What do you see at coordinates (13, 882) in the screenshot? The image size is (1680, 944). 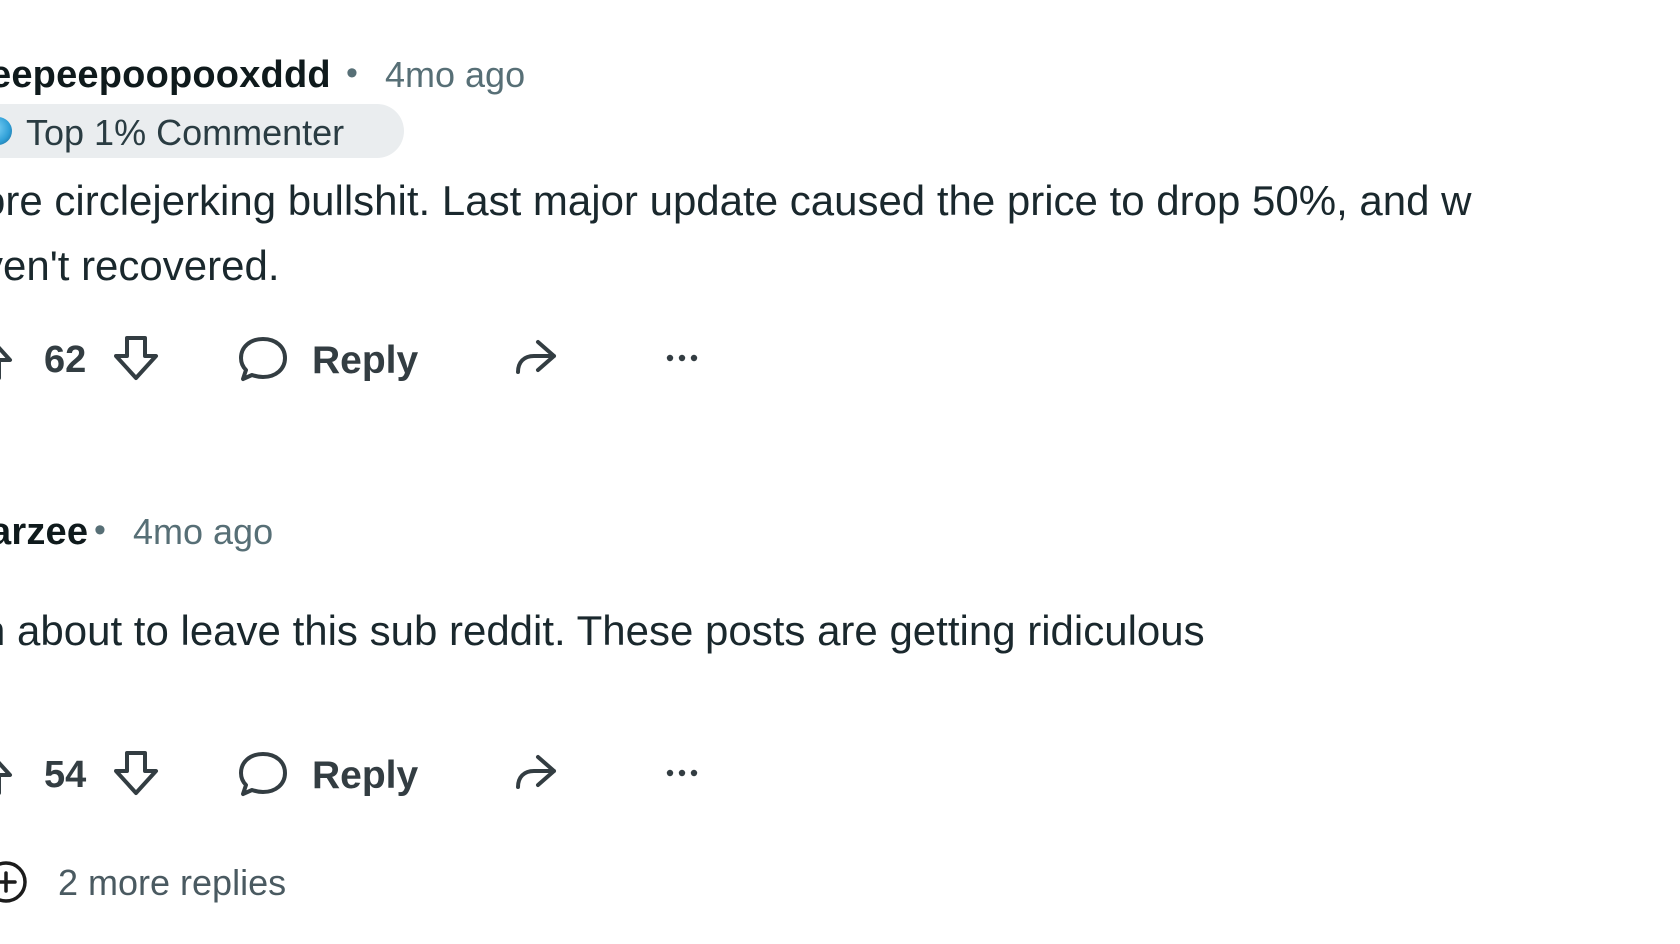 I see `plus-circle-icon` at bounding box center [13, 882].